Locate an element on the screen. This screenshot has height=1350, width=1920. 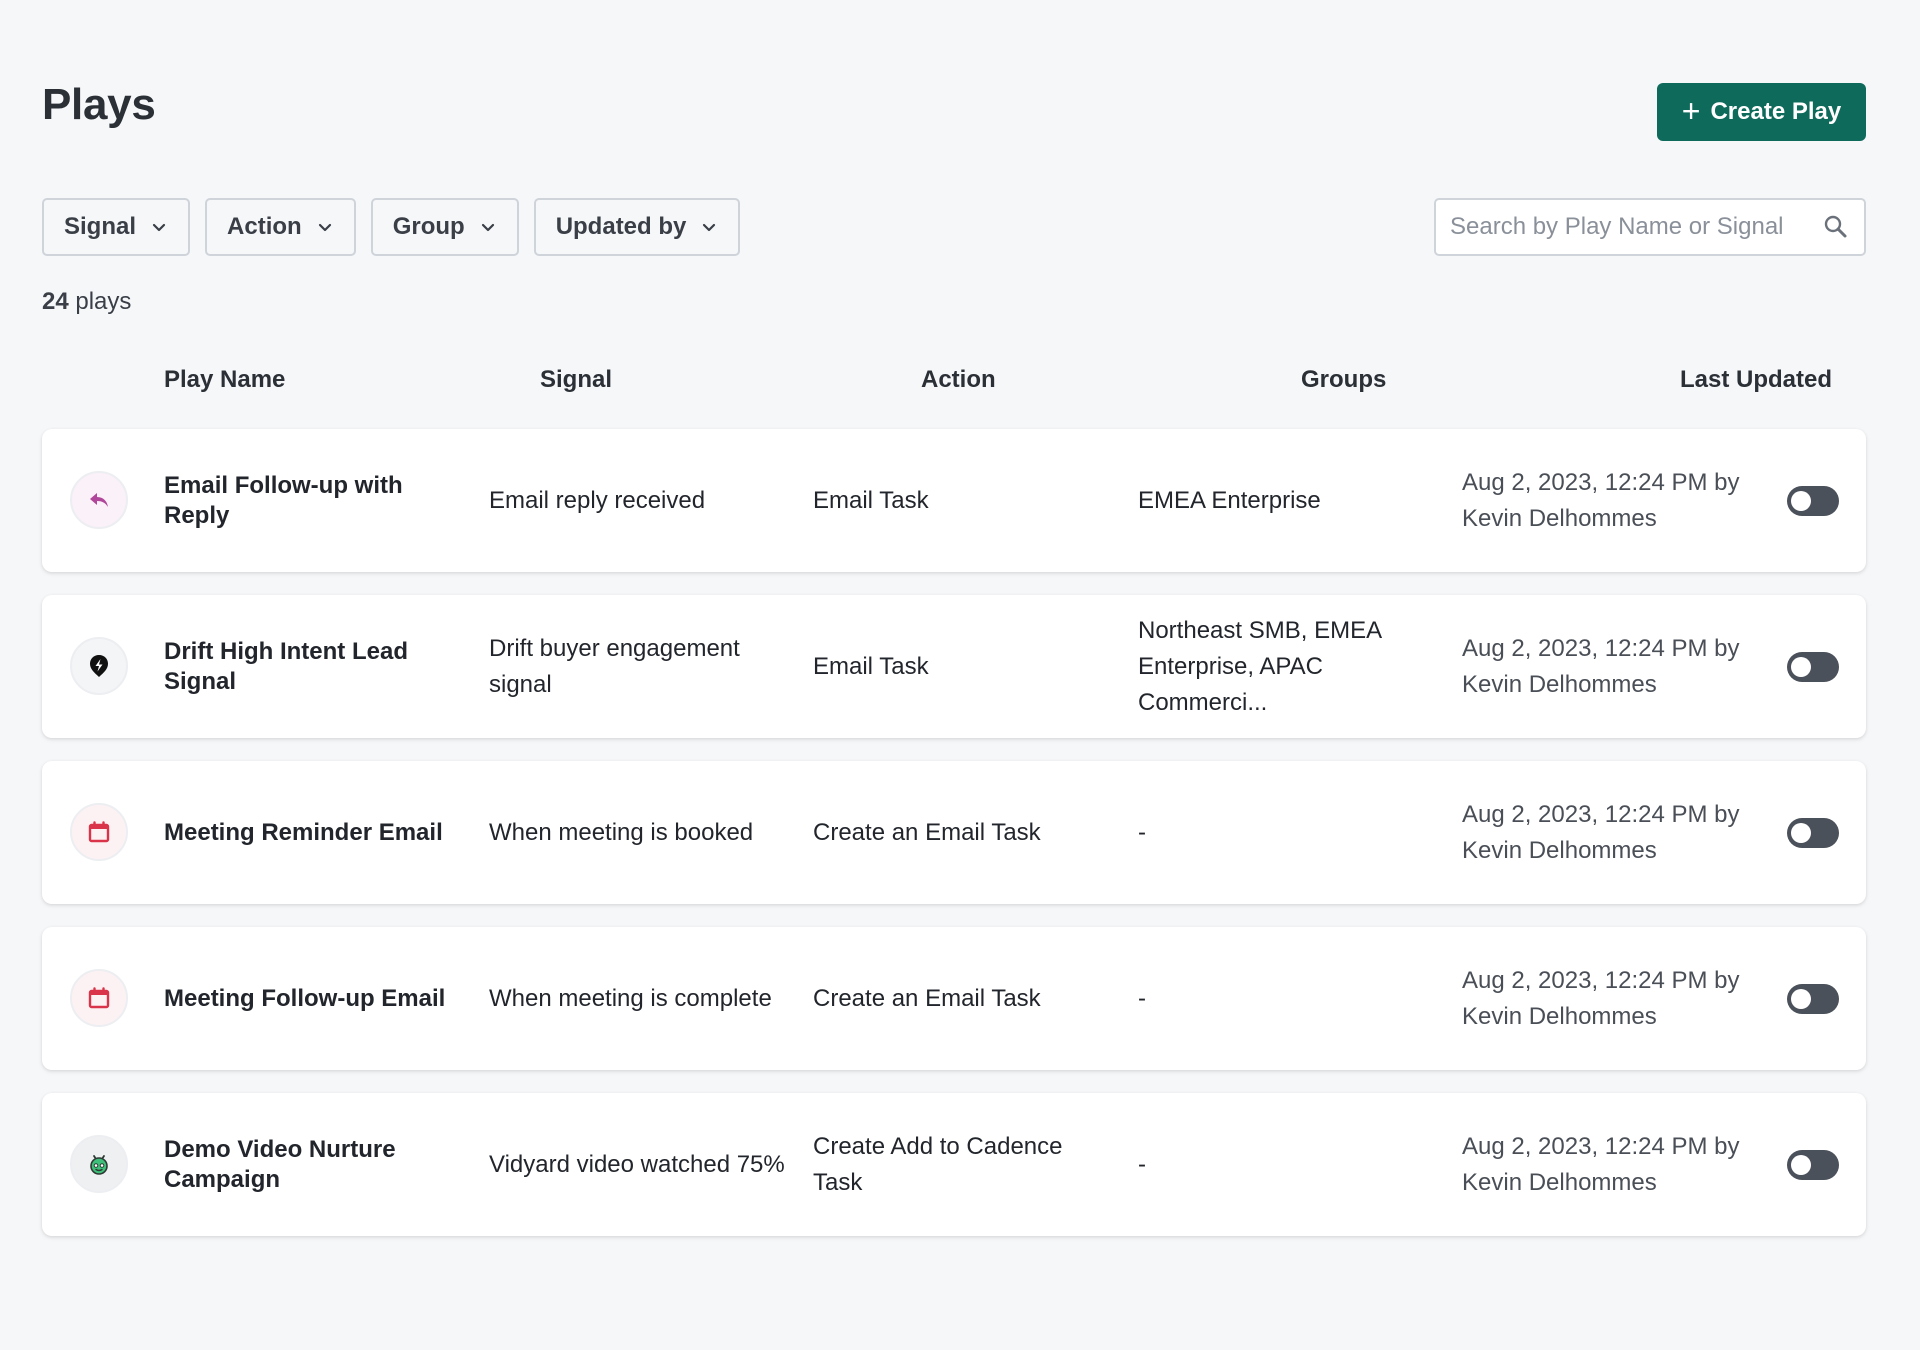
search-box is located at coordinates (1650, 227).